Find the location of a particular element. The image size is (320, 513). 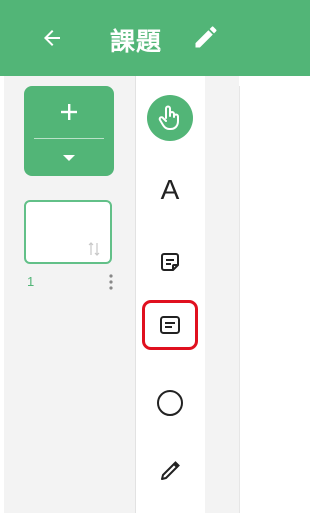

arrow-left-icon is located at coordinates (52, 38).